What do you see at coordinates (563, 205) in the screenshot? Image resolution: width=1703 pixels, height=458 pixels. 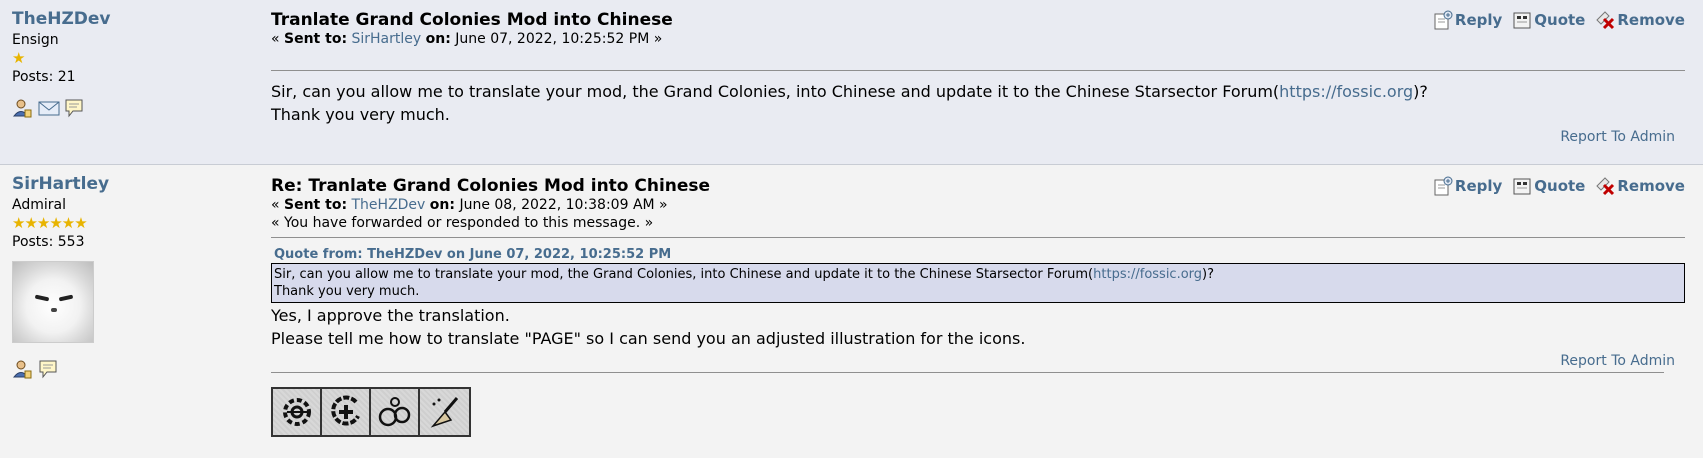 I see `post-date: June 08, 2022, 10:38:09 AM »` at bounding box center [563, 205].